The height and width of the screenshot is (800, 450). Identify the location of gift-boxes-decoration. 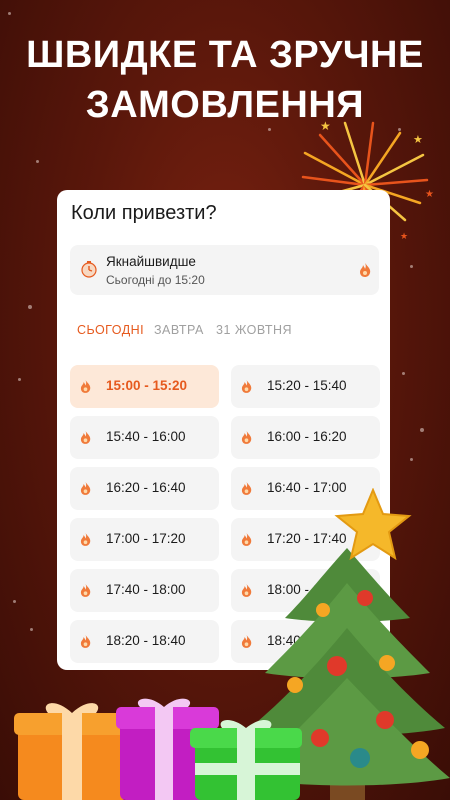
(155, 747).